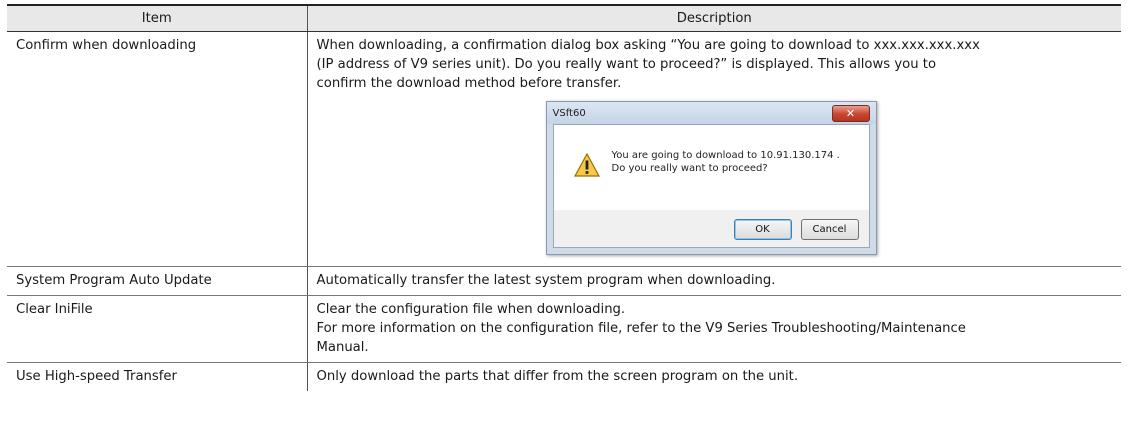 The height and width of the screenshot is (434, 1130). Describe the element at coordinates (342, 347) in the screenshot. I see `description-line: Manual.` at that location.